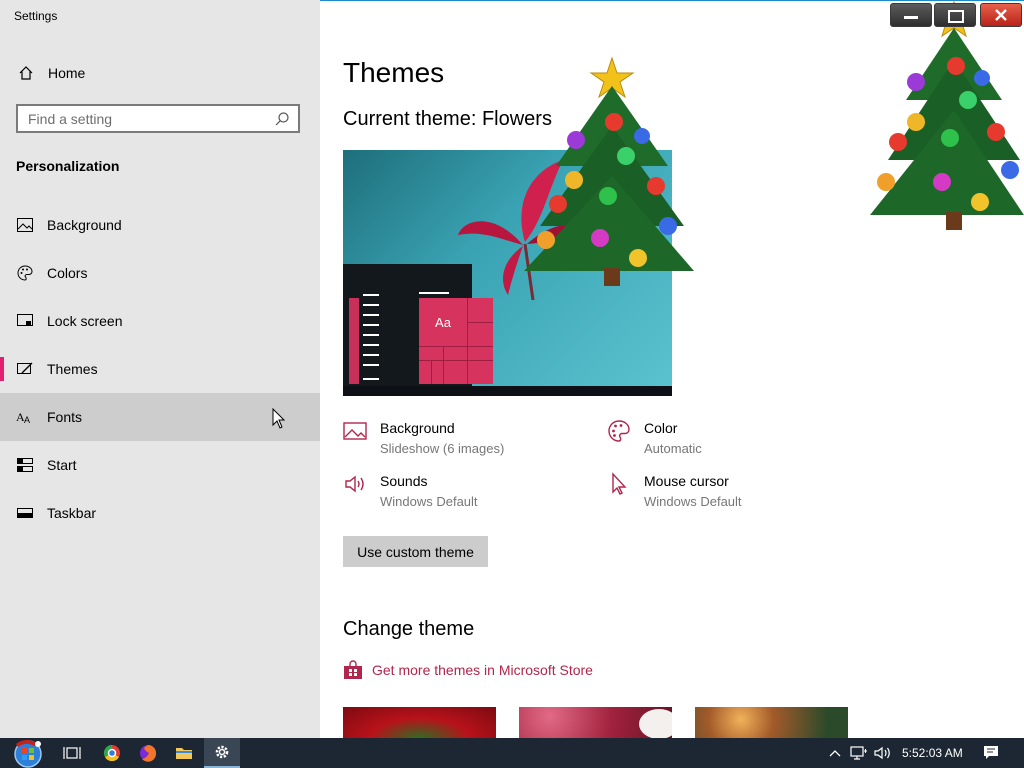 The width and height of the screenshot is (1024, 768). I want to click on firefox-icon, so click(148, 753).